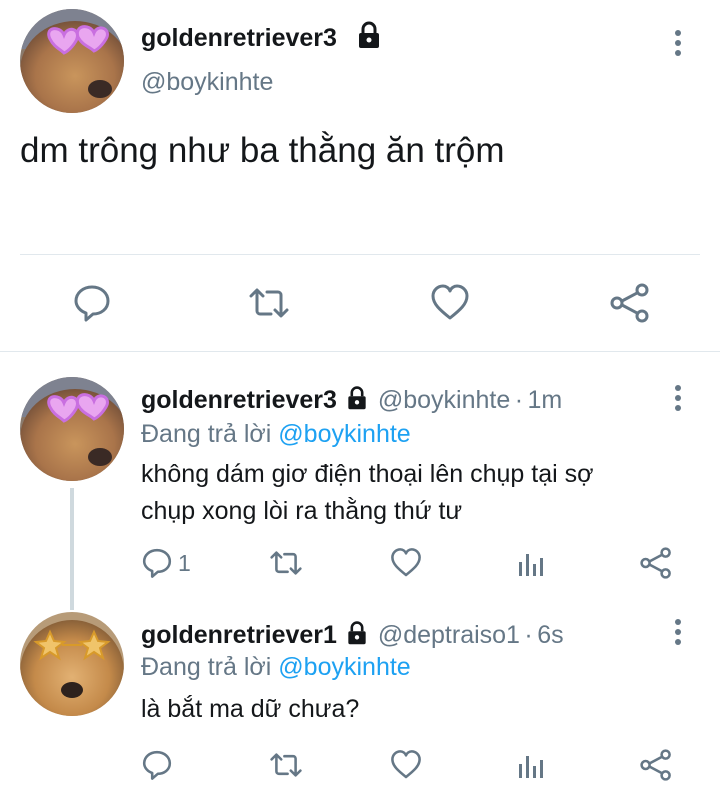 This screenshot has height=788, width=720. I want to click on reply-header: goldenretriever3 @boykinhte · 1m, so click(351, 400).